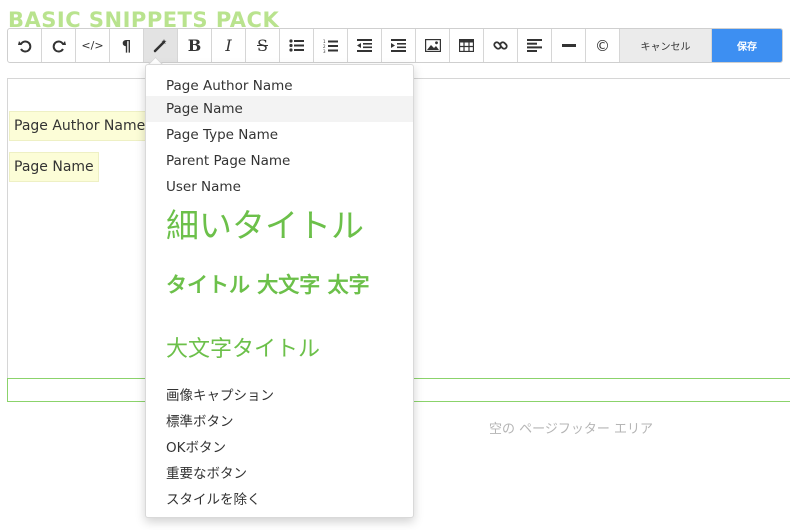 This screenshot has height=530, width=790. I want to click on indent-icon, so click(398, 45).